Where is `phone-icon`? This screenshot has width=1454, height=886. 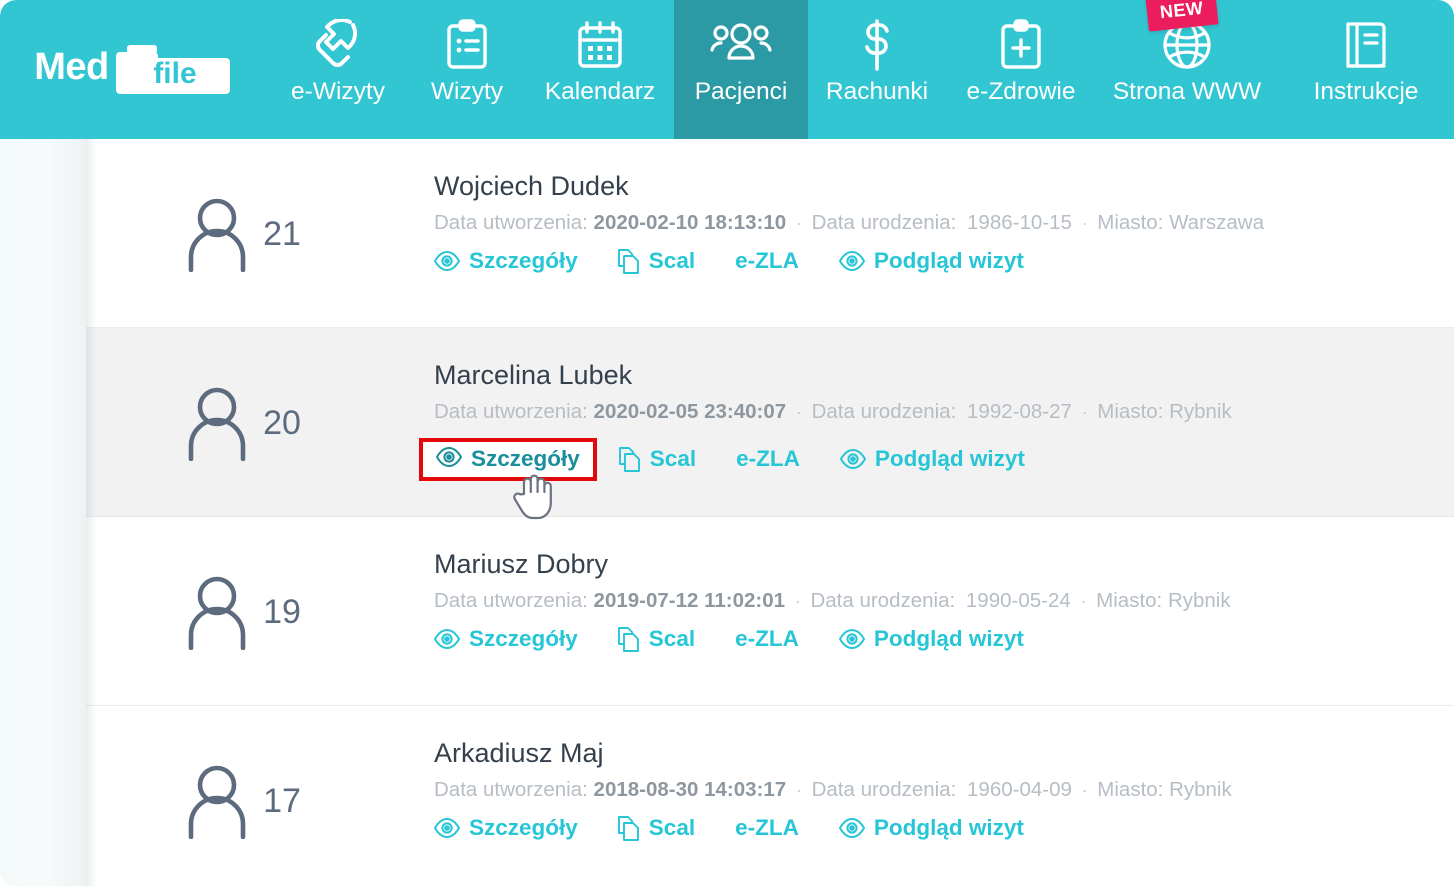
phone-icon is located at coordinates (338, 45).